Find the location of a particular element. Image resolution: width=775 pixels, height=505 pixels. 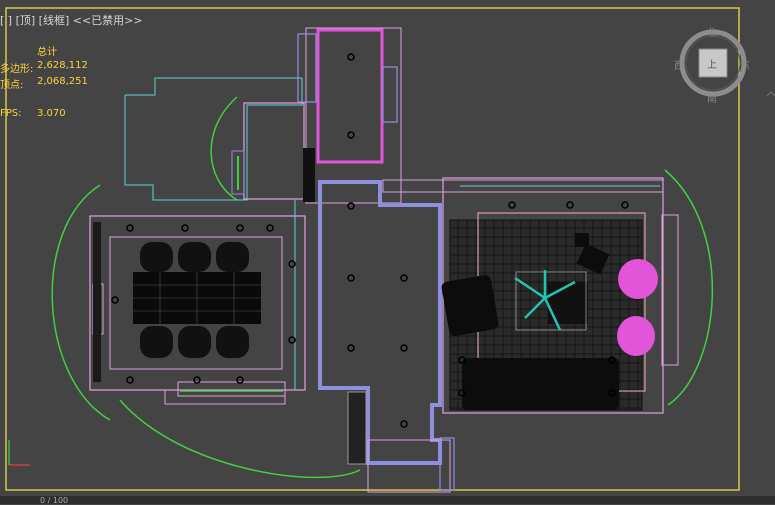

viewport-label: [ ] [顶] [线框] <<已禁用>> is located at coordinates (71, 20).